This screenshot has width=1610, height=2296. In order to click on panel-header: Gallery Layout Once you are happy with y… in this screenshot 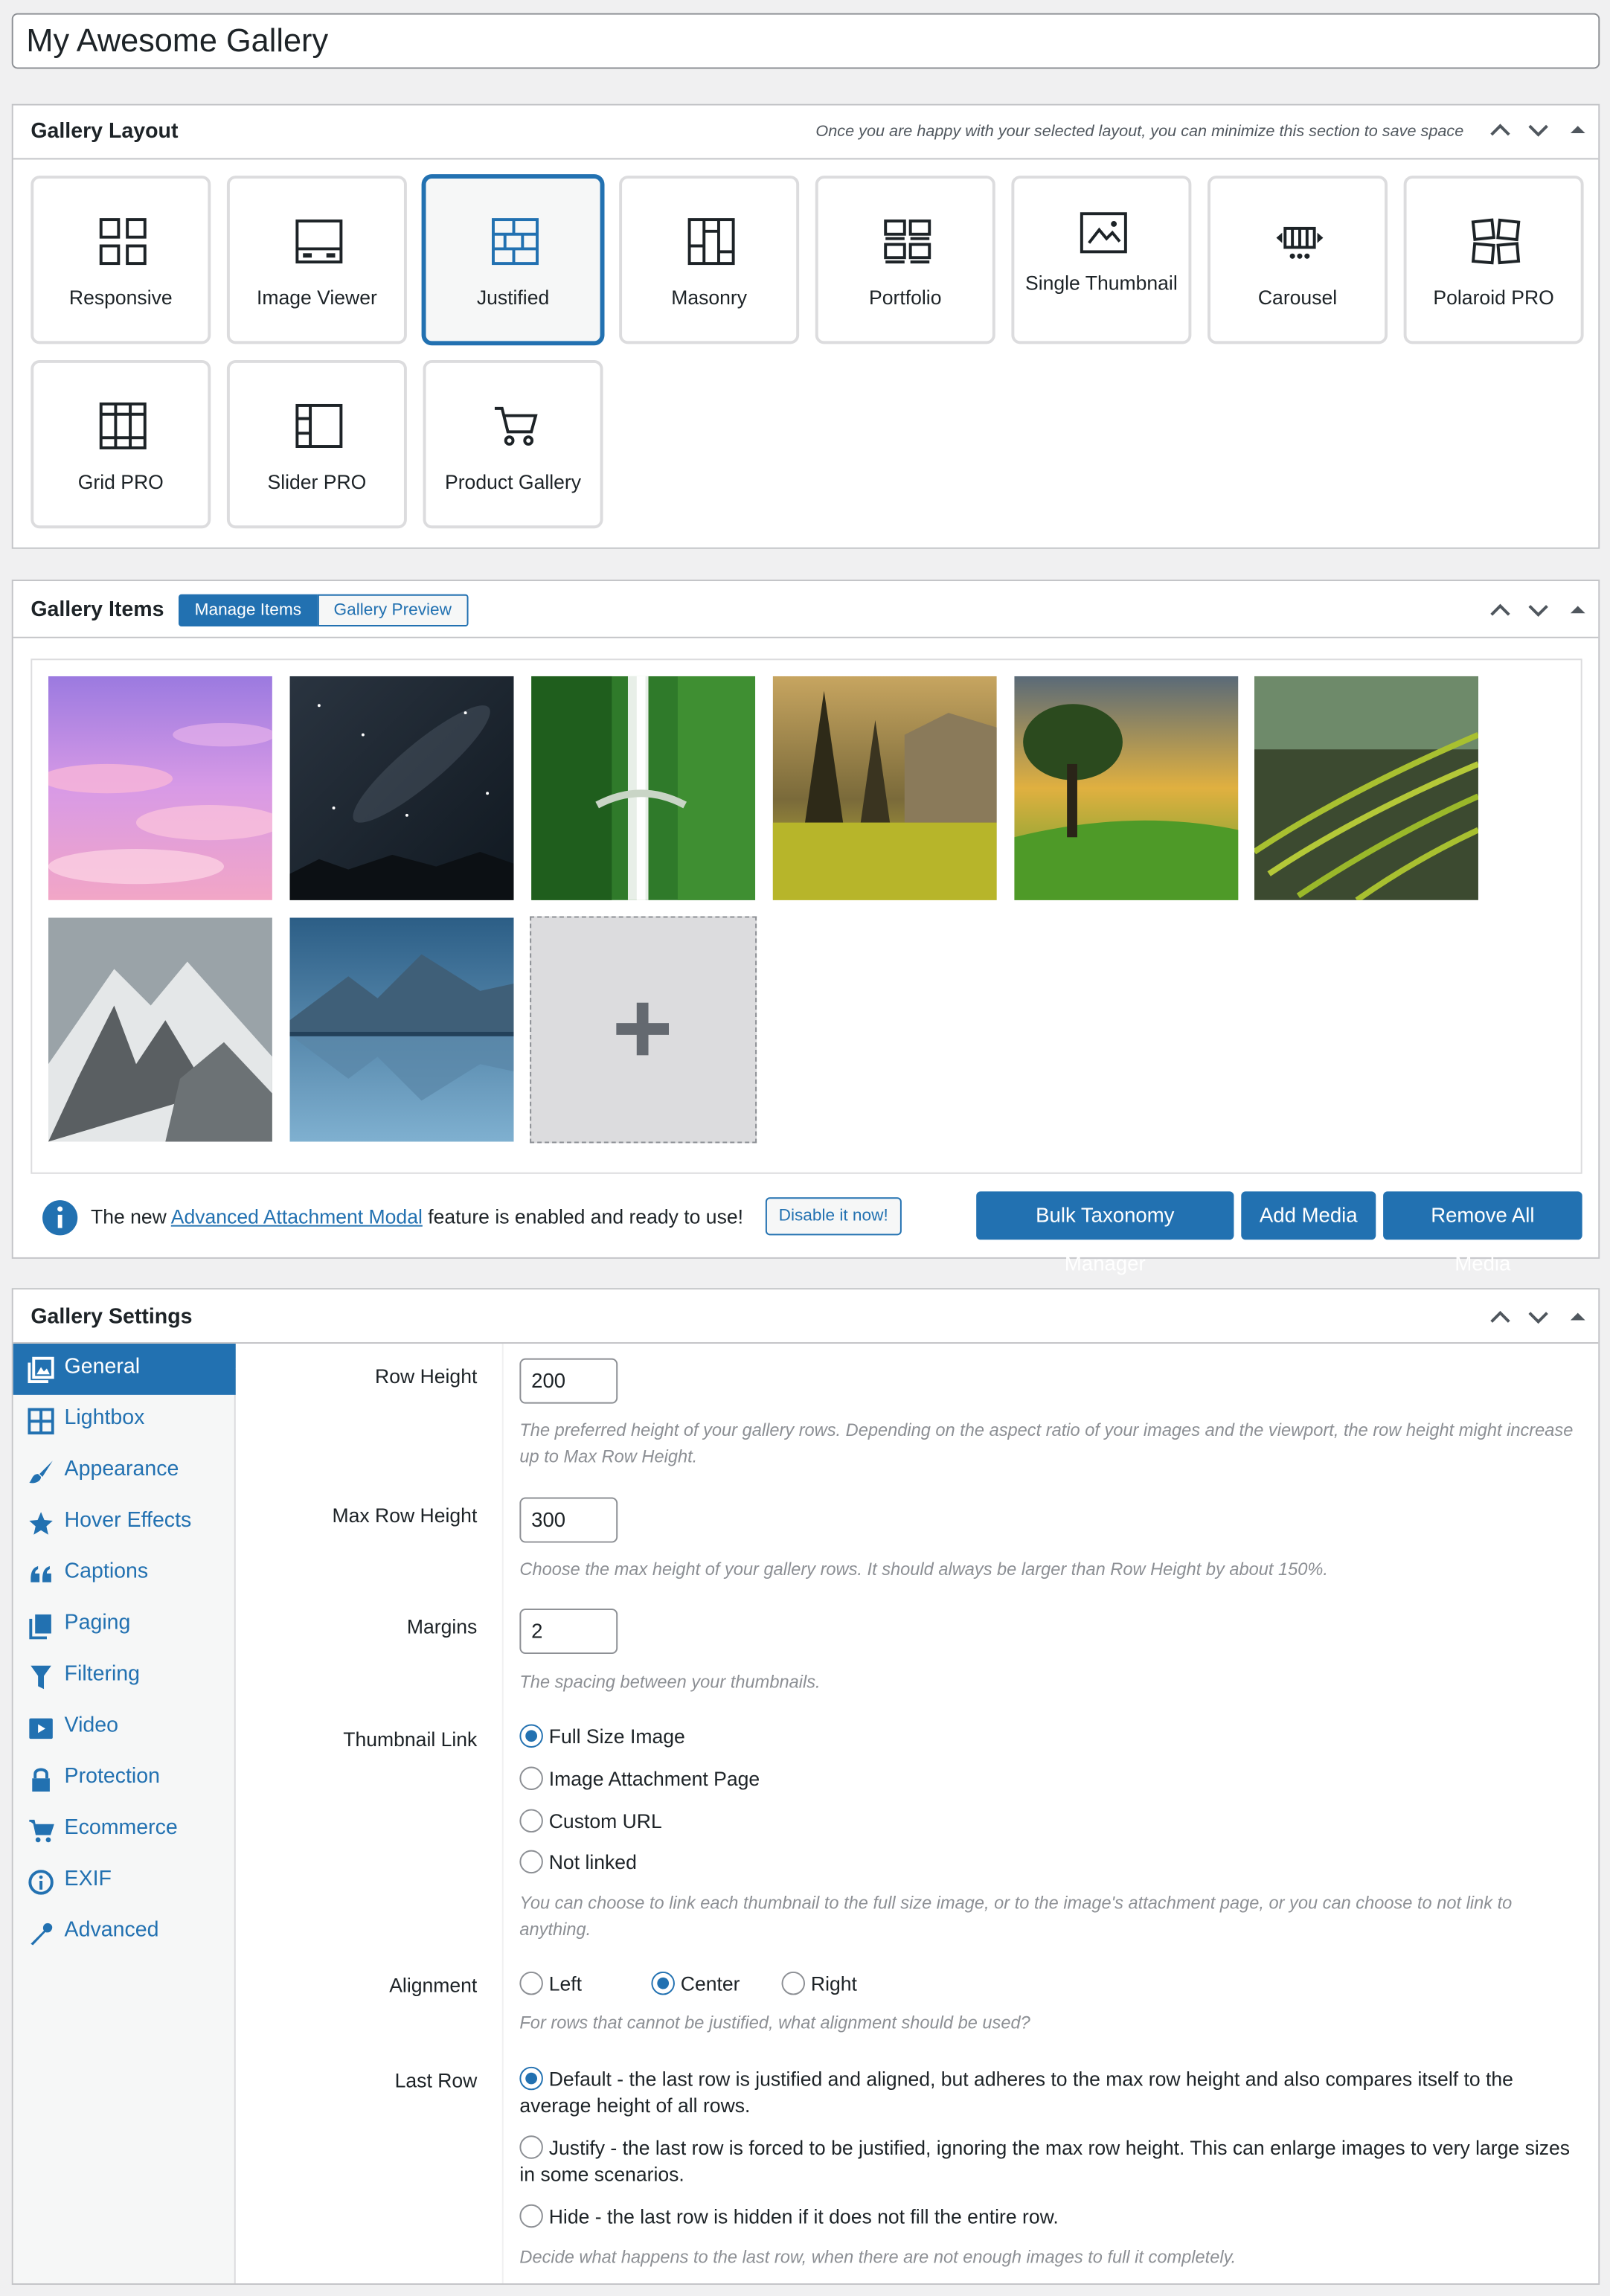, I will do `click(806, 133)`.